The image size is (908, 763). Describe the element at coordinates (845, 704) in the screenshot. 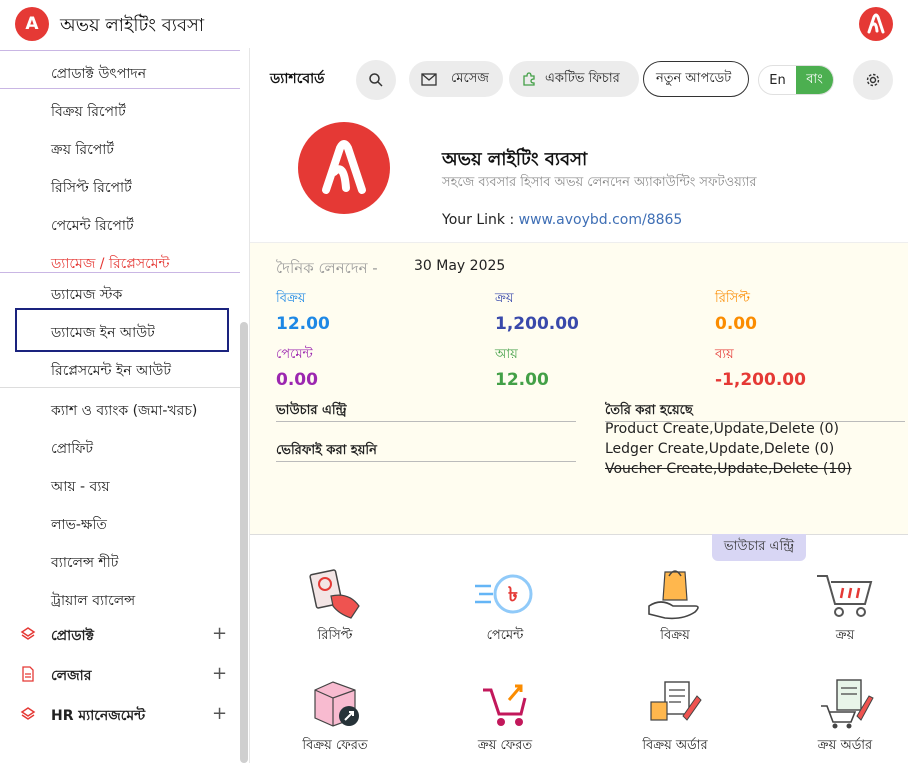

I see `order-cart-icon` at that location.